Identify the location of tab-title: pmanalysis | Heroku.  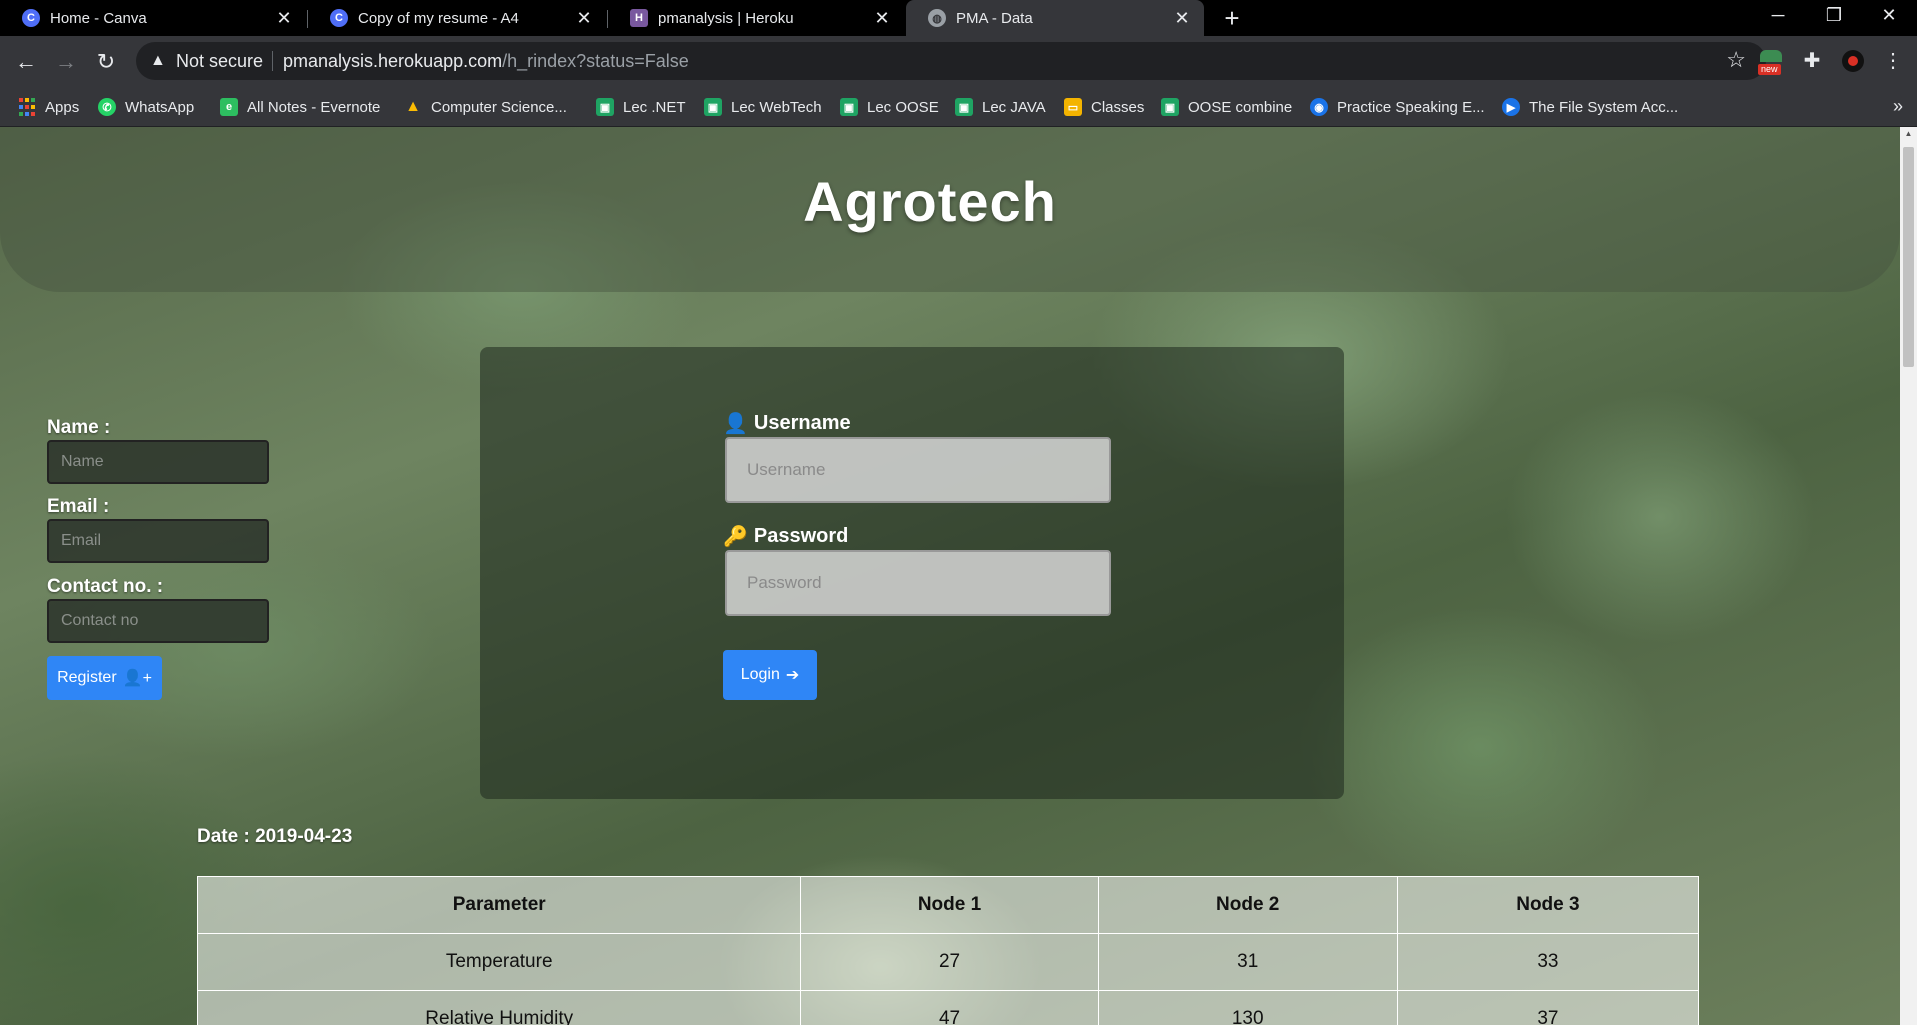
(726, 18).